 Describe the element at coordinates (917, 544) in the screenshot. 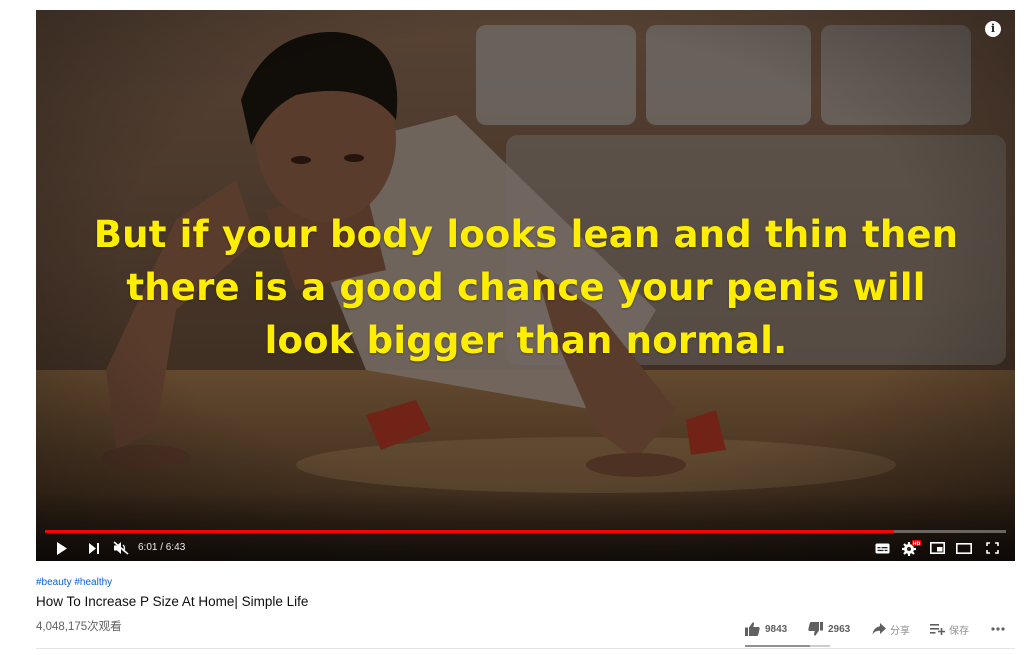

I see `hd-badge: HD` at that location.